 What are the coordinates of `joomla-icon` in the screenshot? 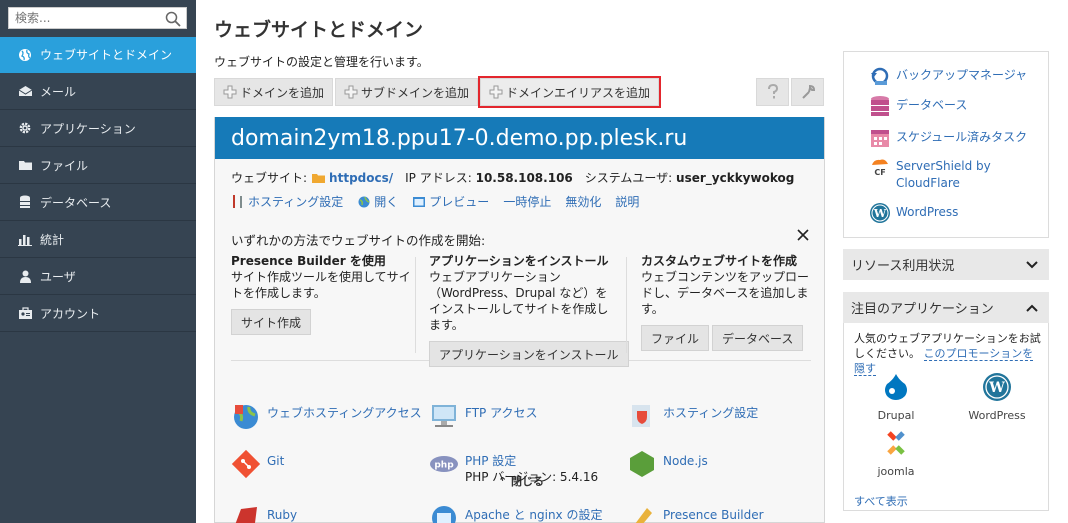 It's located at (896, 443).